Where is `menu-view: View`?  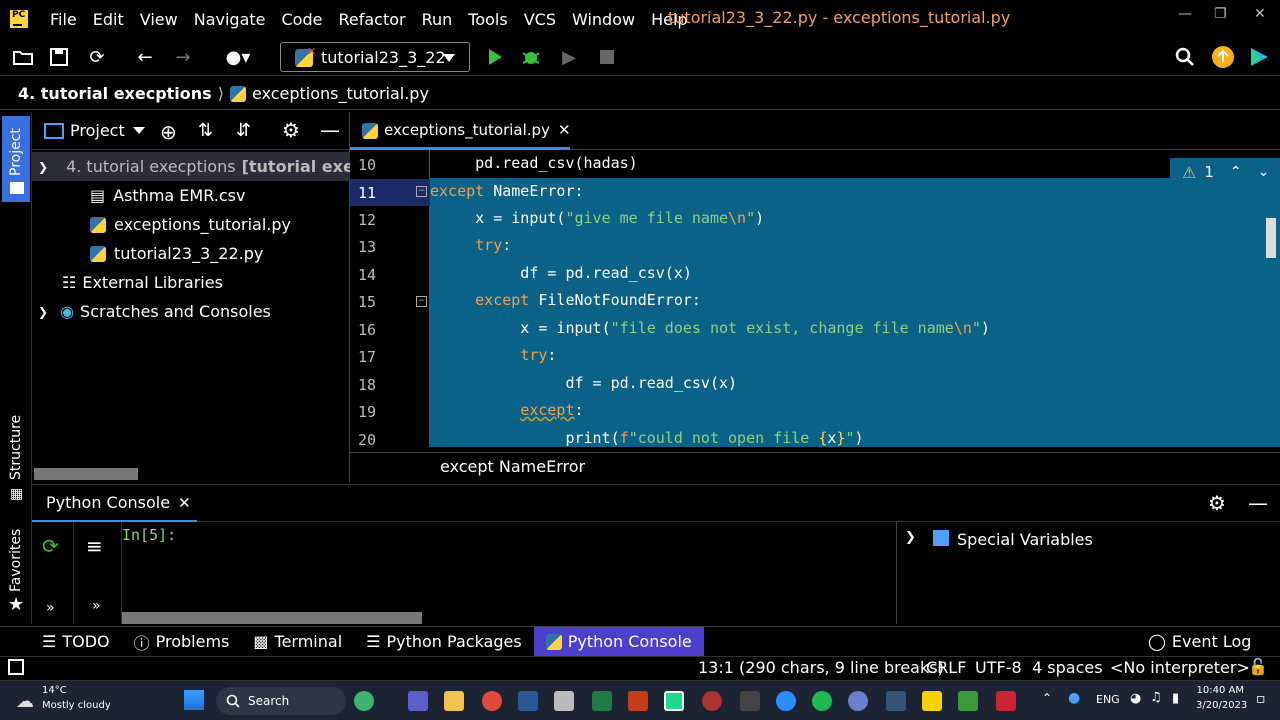
menu-view: View is located at coordinates (159, 19).